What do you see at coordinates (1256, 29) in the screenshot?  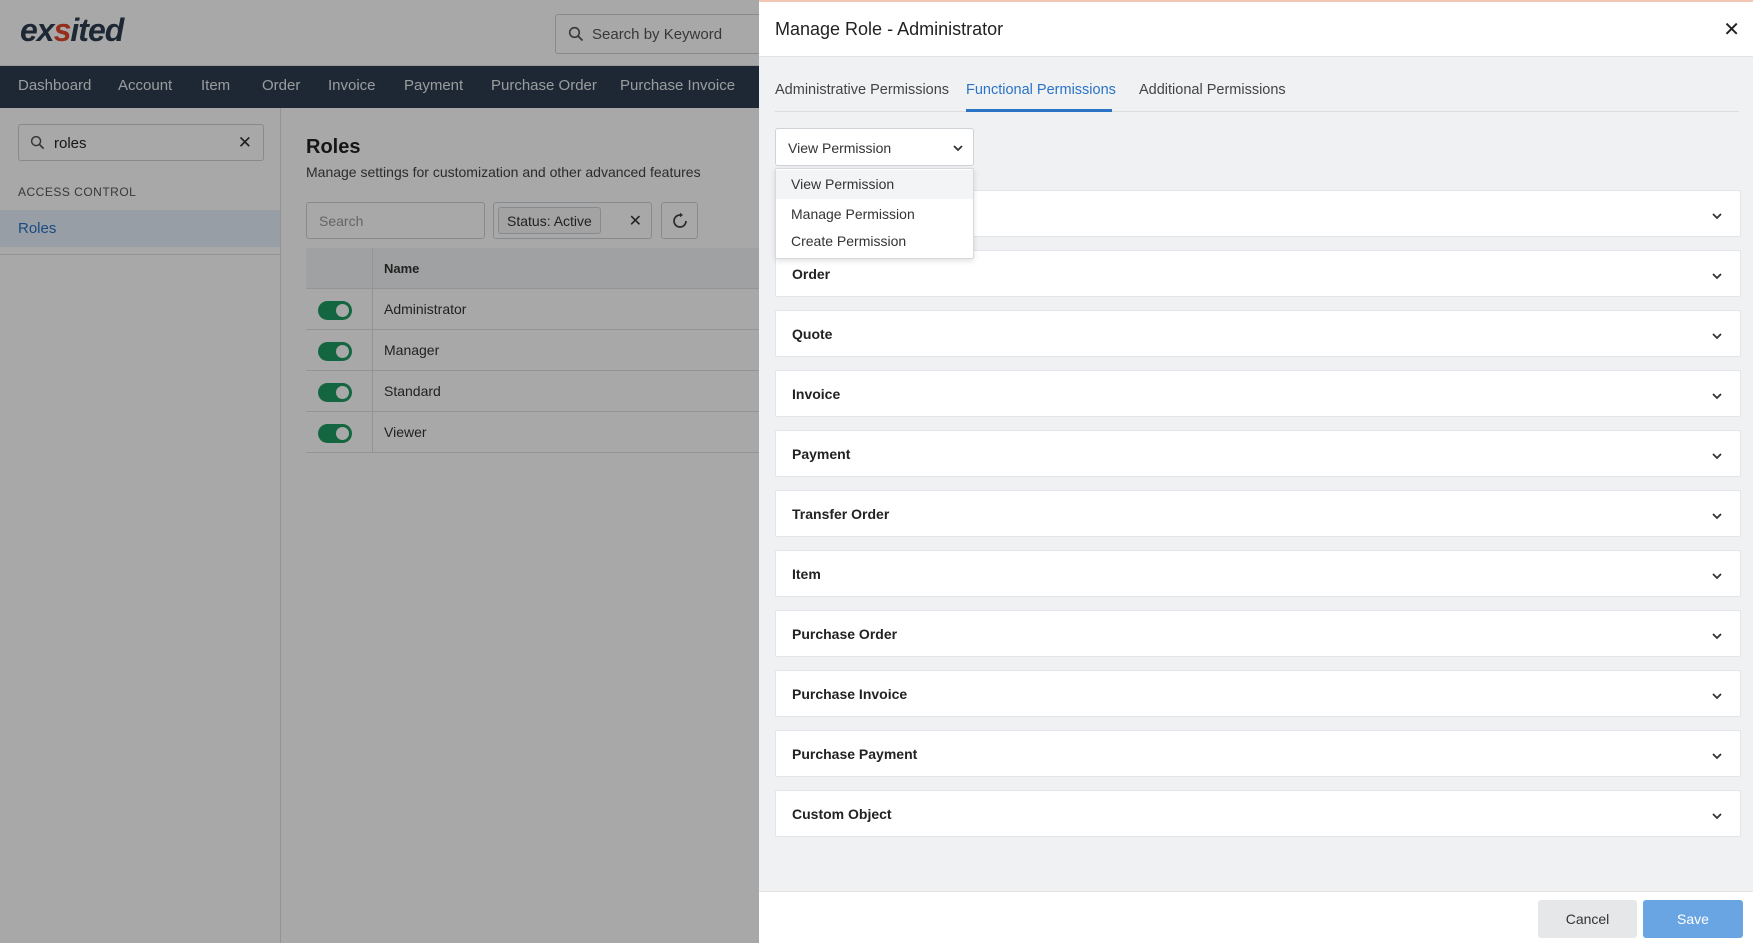 I see `panel-header: Manage Role - Administrator ✕` at bounding box center [1256, 29].